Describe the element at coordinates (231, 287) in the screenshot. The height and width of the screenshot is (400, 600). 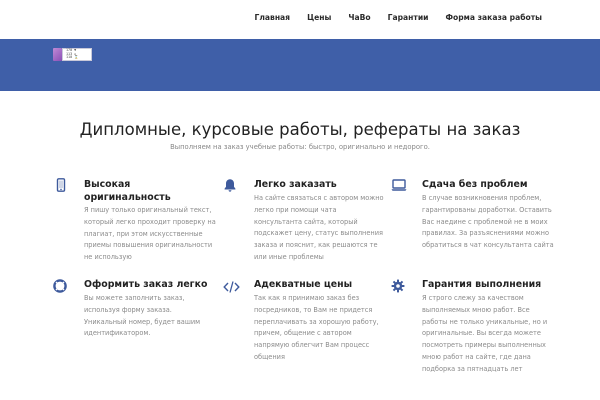
I see `code-icon` at that location.